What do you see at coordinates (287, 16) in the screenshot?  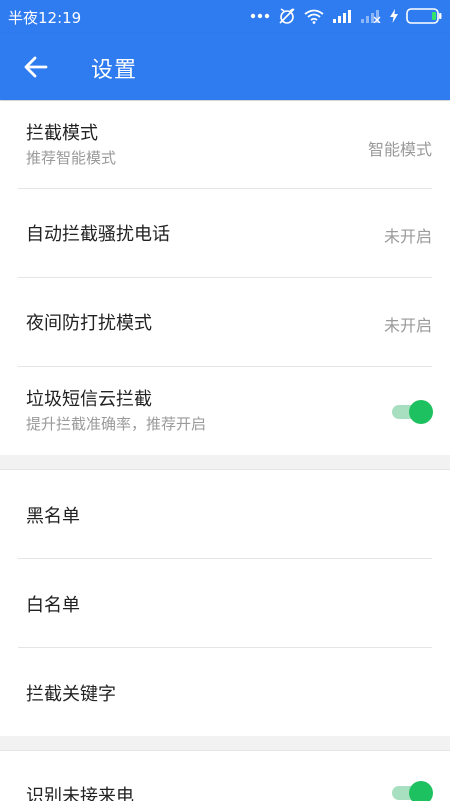 I see `alarm-off-icon` at bounding box center [287, 16].